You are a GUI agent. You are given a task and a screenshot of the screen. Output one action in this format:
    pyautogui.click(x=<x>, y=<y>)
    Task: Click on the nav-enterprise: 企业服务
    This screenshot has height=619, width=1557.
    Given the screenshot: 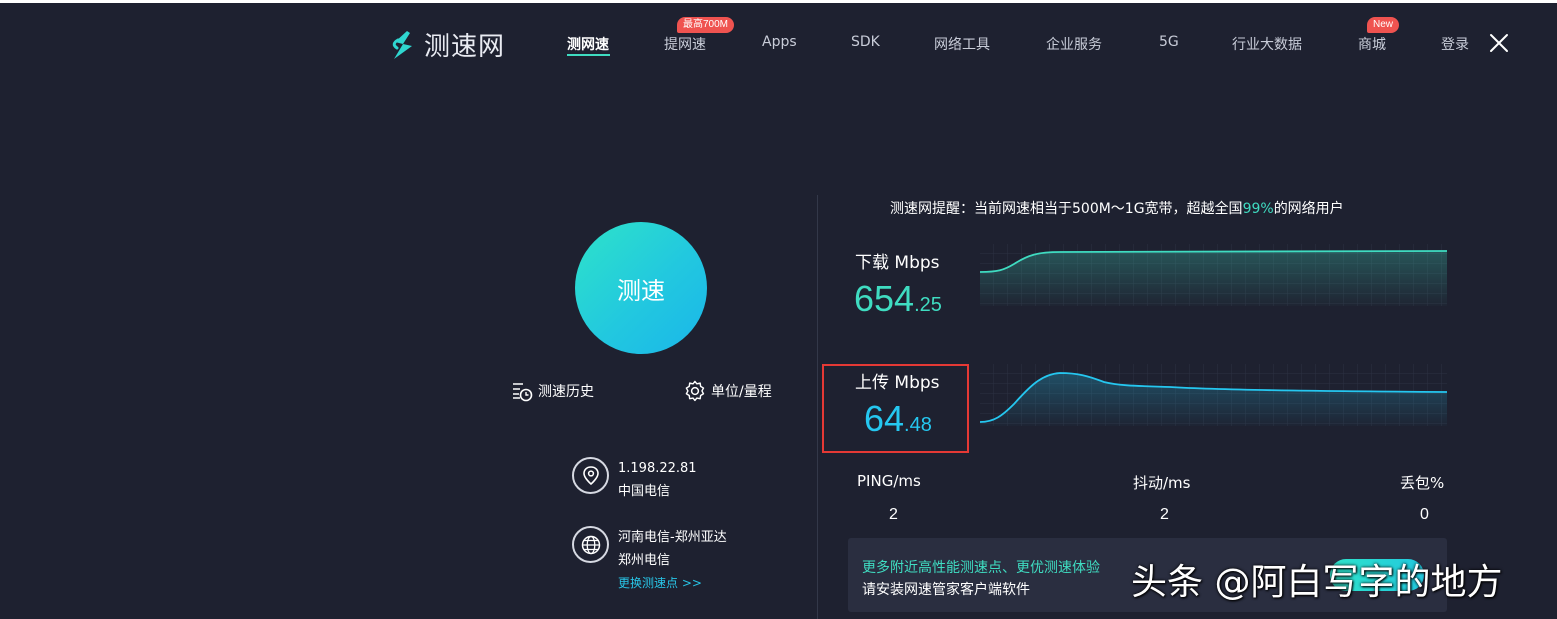 What is the action you would take?
    pyautogui.click(x=1074, y=44)
    